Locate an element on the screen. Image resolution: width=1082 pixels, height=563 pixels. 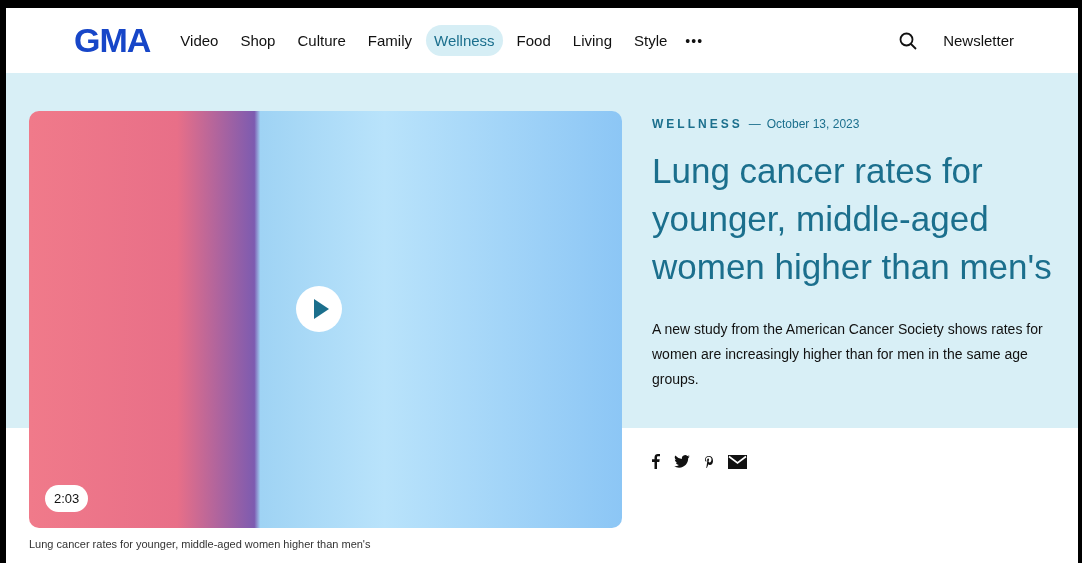
nav-tab: Living is located at coordinates (592, 40).